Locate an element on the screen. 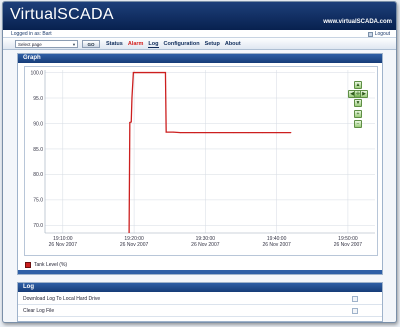  y-tick-label: 70.0 is located at coordinates (38, 226).